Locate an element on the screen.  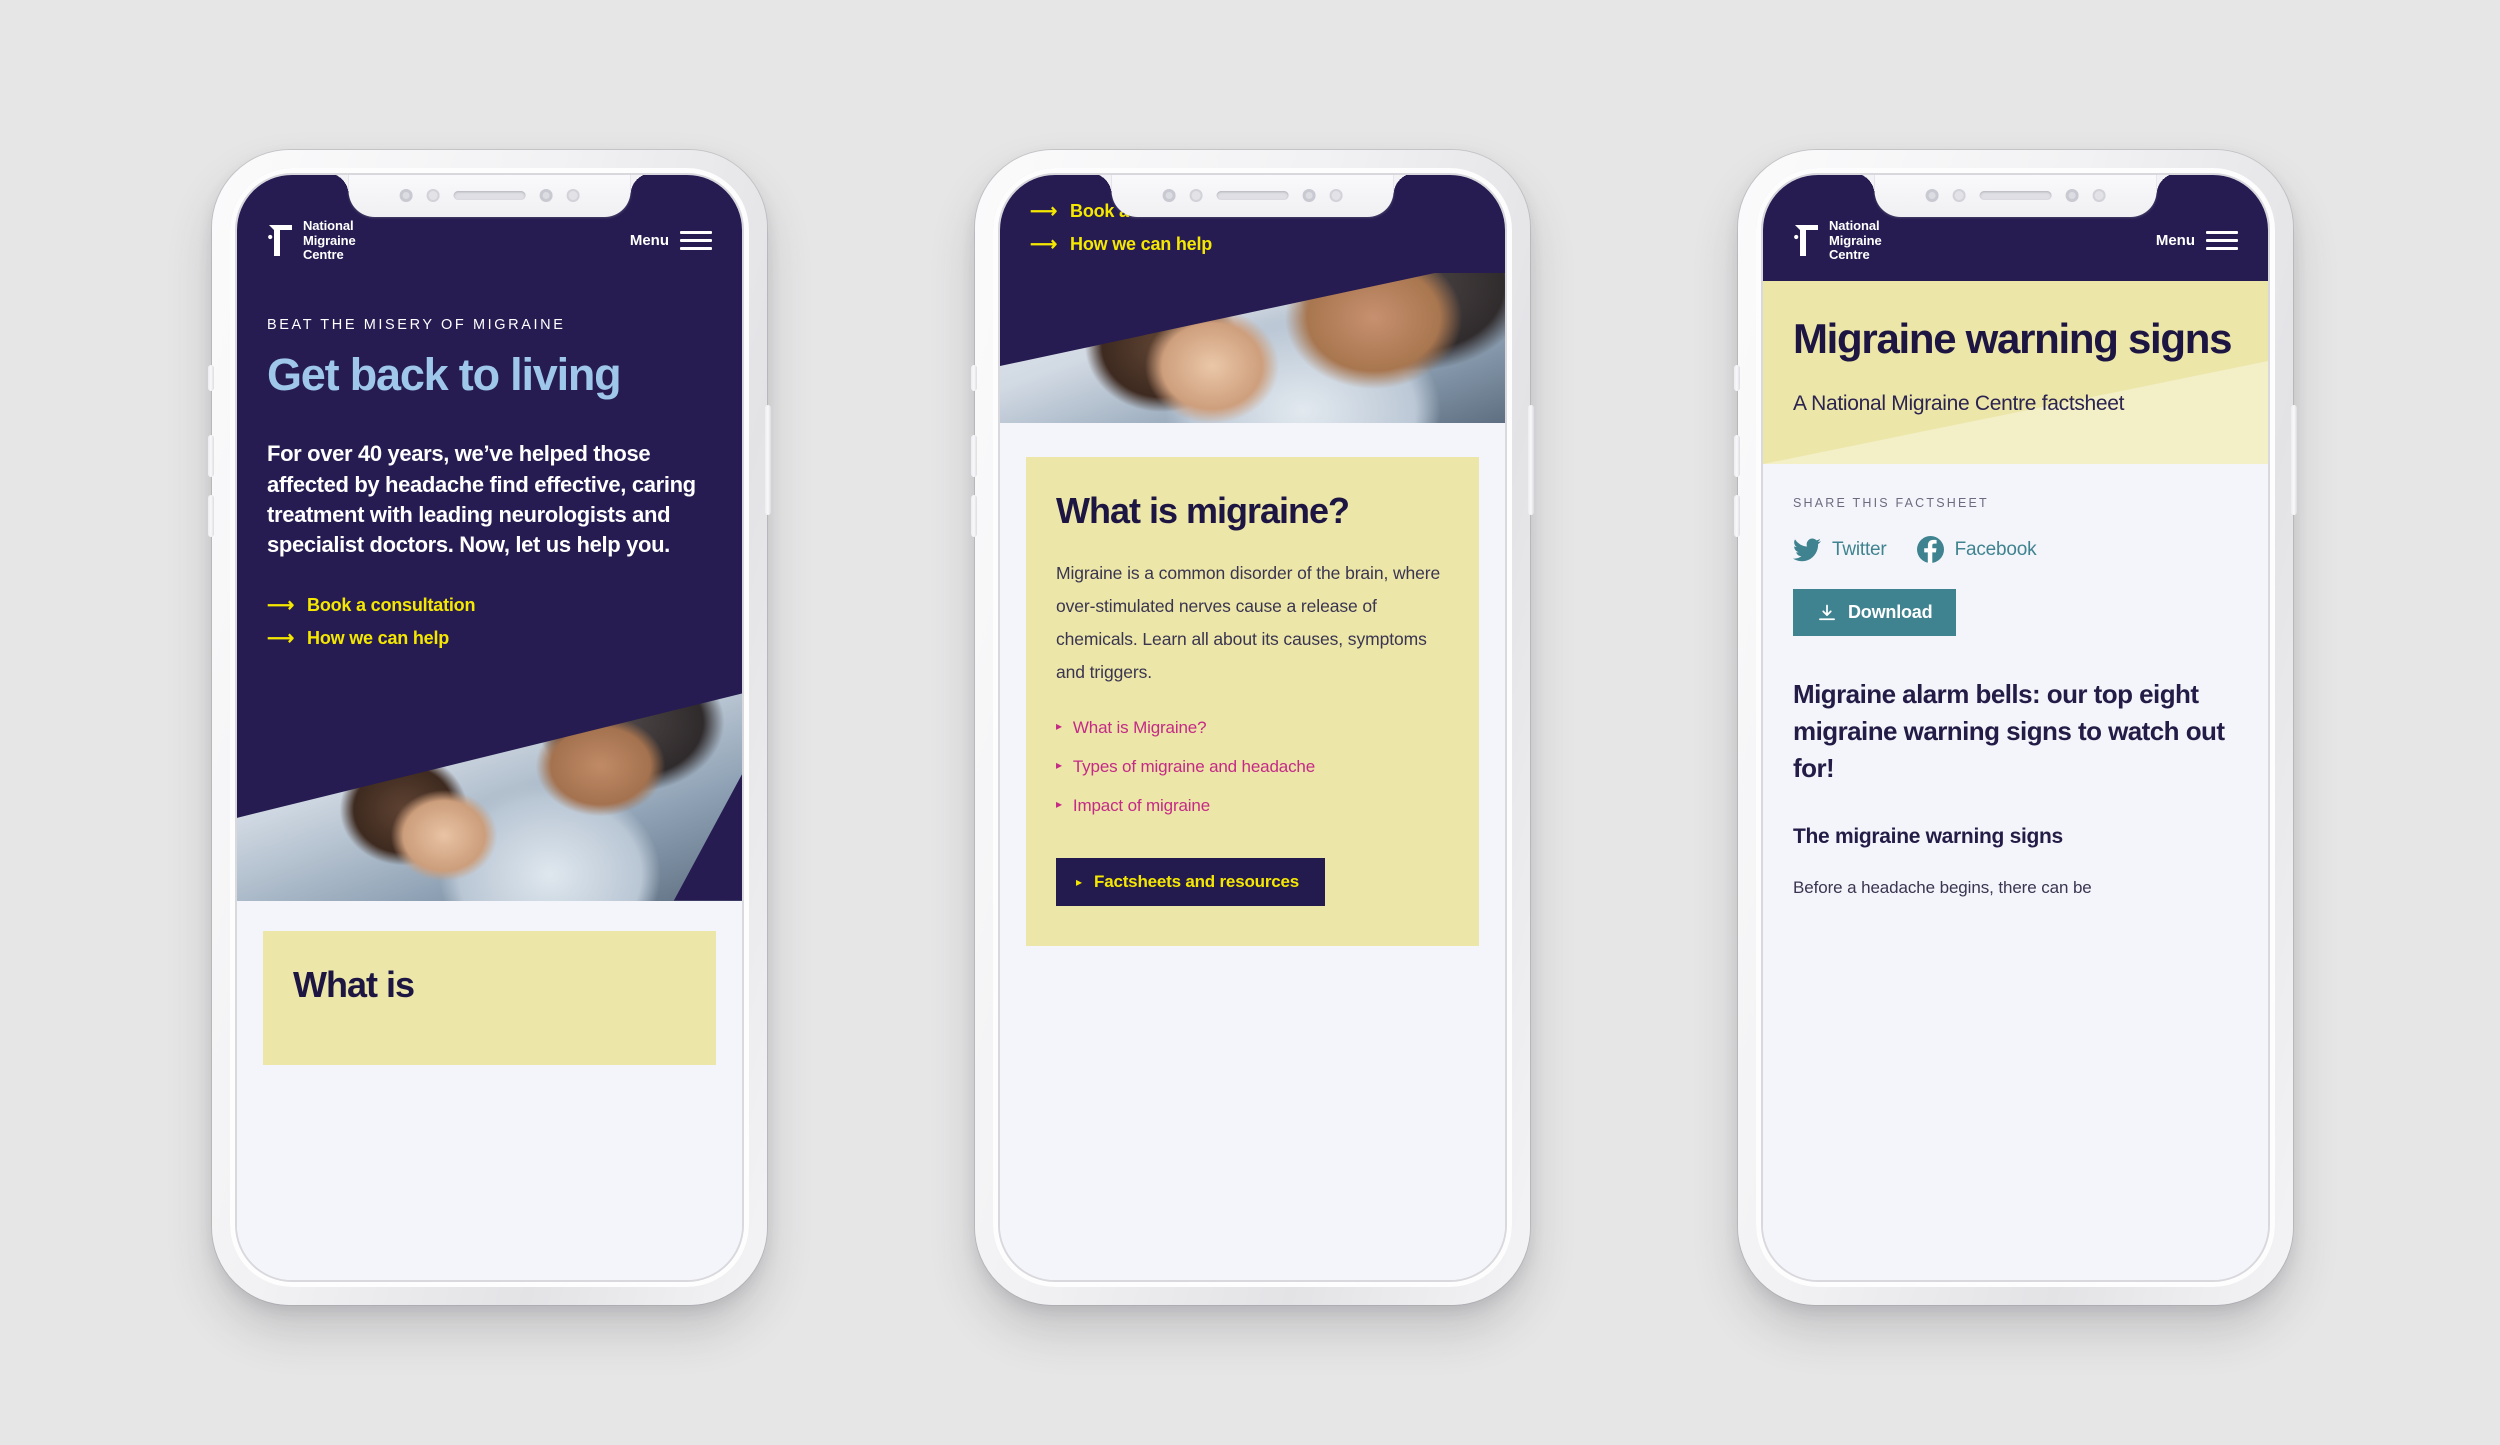
facebook-icon is located at coordinates (1930, 550).